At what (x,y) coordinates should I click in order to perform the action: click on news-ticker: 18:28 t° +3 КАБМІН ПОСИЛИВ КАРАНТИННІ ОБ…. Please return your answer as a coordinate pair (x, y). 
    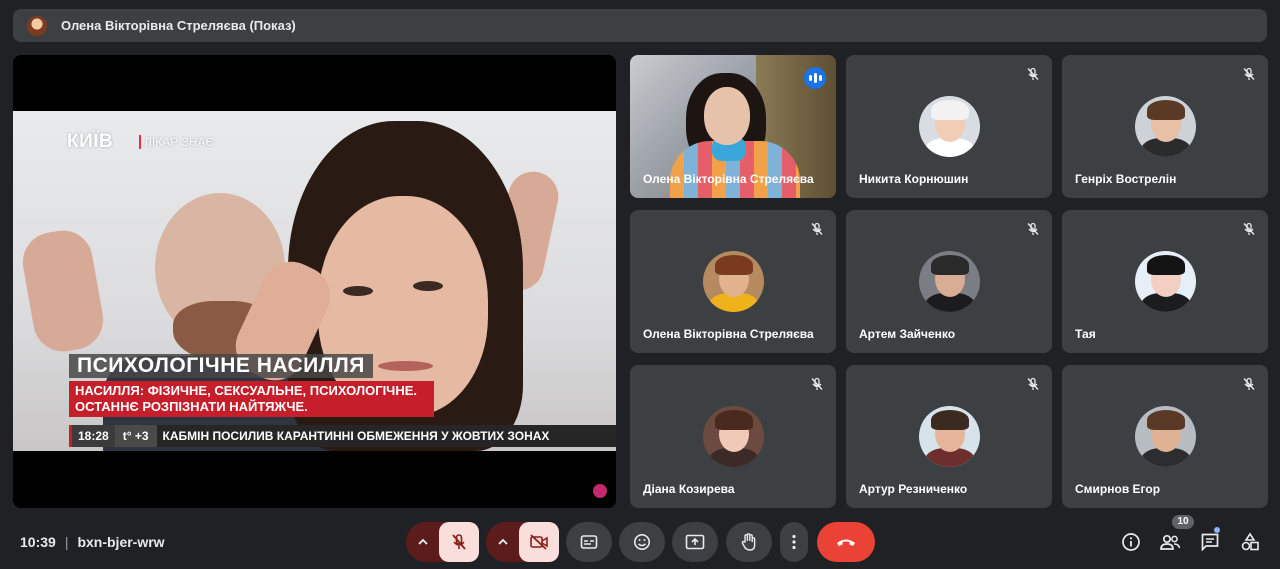
    Looking at the image, I should click on (342, 436).